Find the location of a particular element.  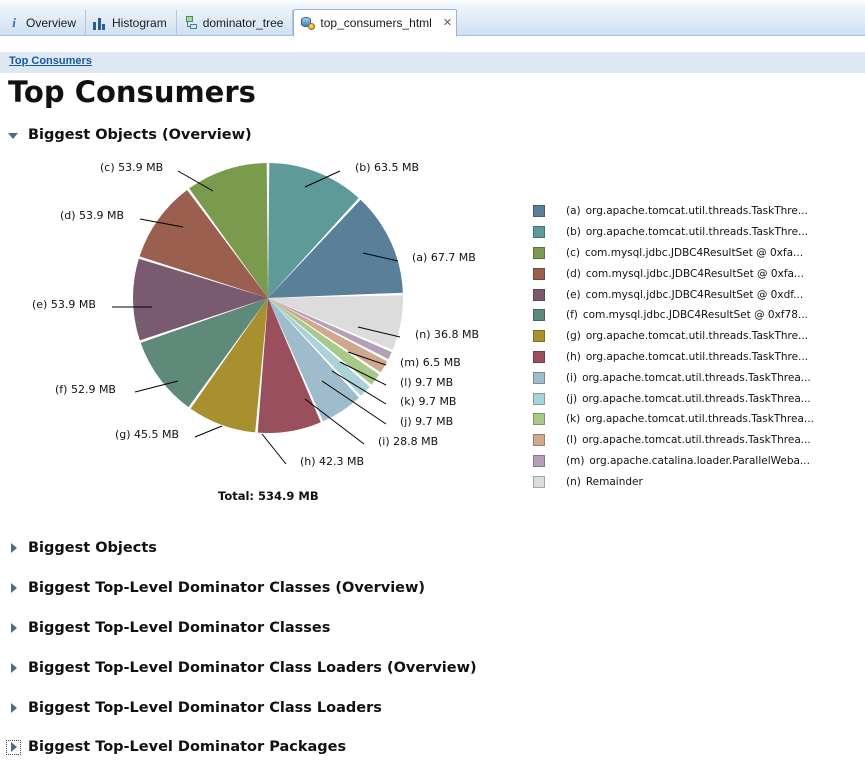

close-icon: ✕ is located at coordinates (447, 23).